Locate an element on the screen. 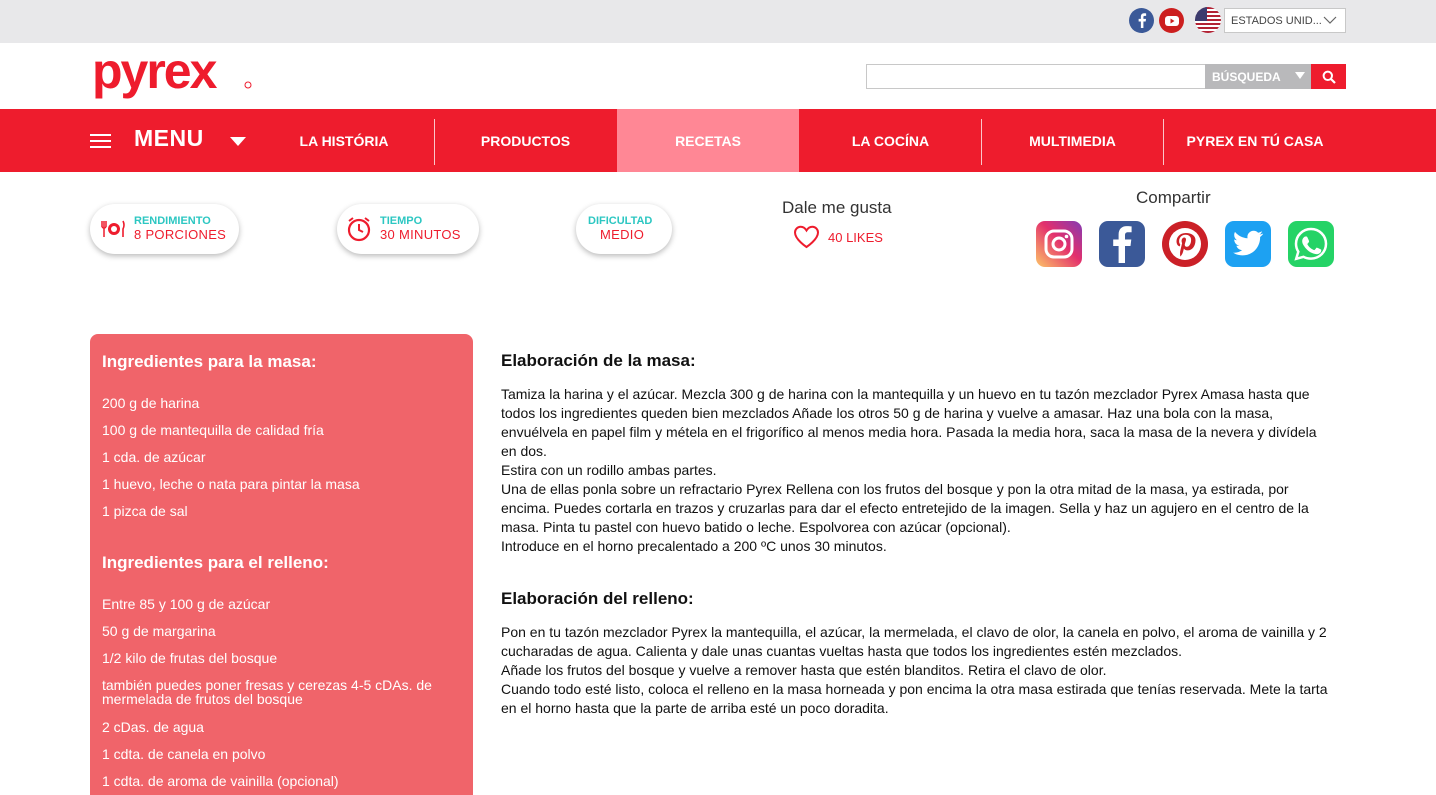 The height and width of the screenshot is (795, 1436). youtube-icon is located at coordinates (1171, 20).